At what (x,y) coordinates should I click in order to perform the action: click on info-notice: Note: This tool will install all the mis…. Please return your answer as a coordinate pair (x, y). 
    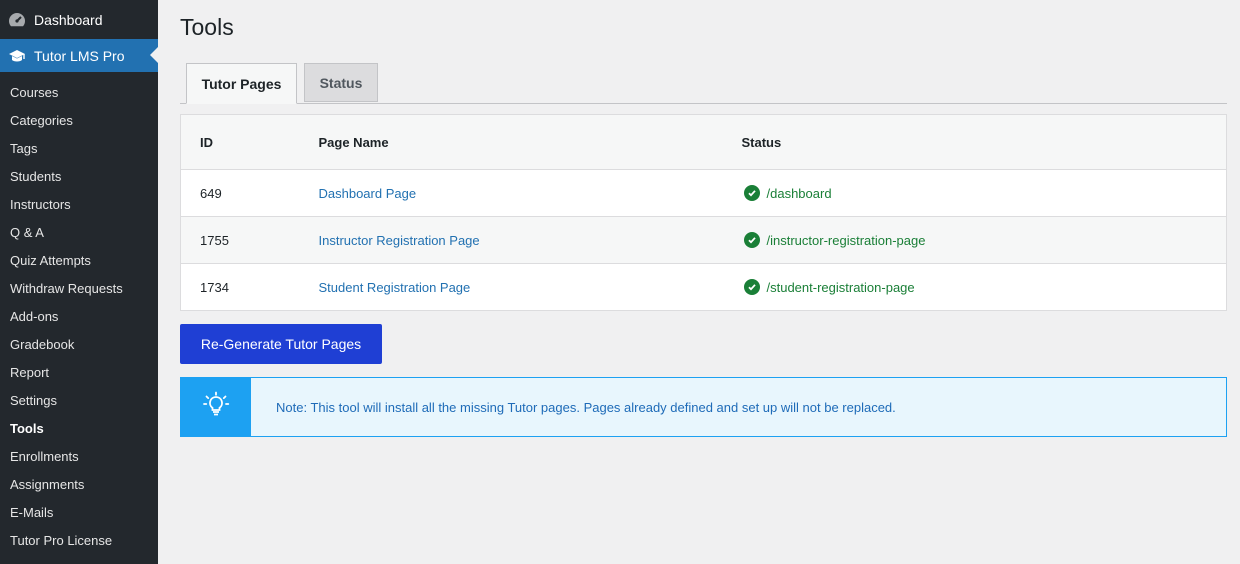
    Looking at the image, I should click on (703, 407).